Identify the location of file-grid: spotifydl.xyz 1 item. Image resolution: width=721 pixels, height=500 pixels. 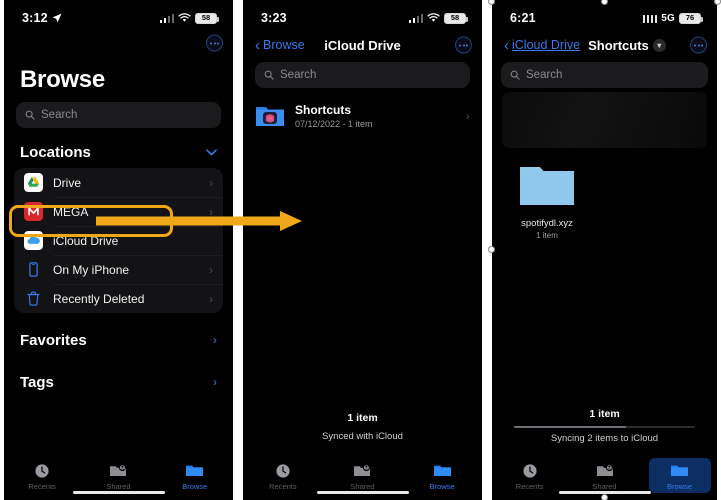
(604, 194).